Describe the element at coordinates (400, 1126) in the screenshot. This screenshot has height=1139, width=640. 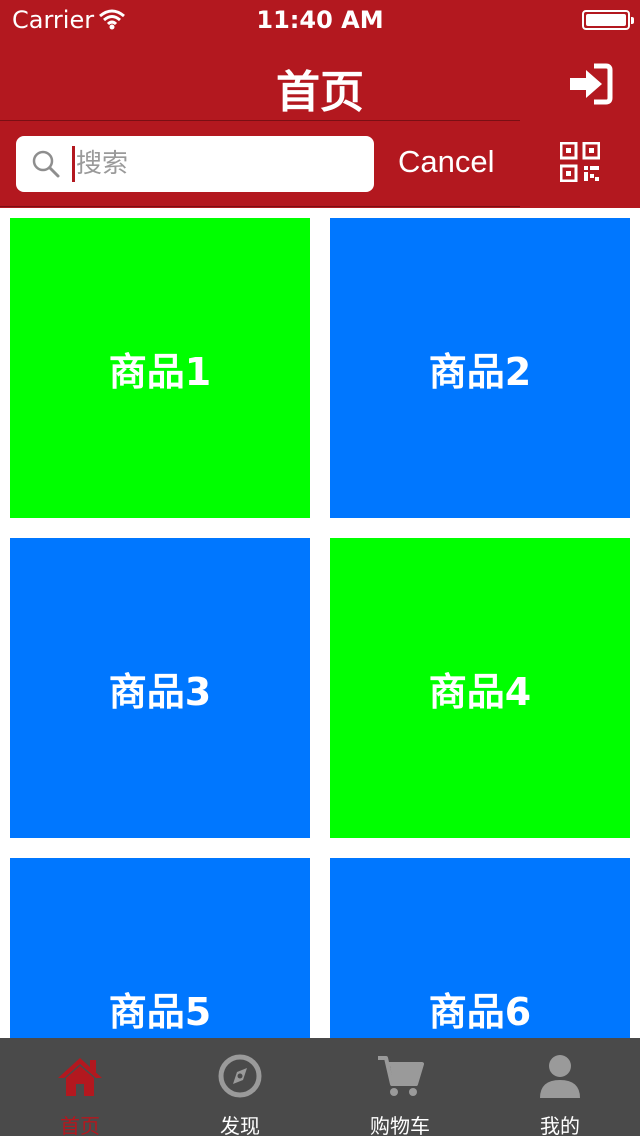
I see `tab-label: 购物车` at that location.